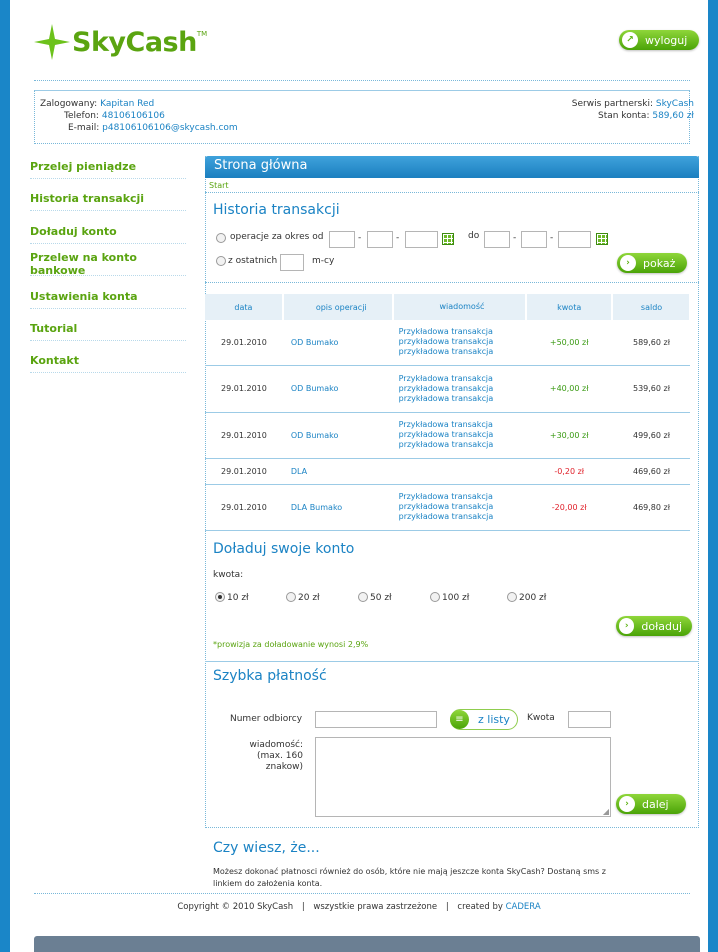 This screenshot has width=718, height=952. Describe the element at coordinates (108, 361) in the screenshot. I see `sidebar-item-contact: Kontakt` at that location.